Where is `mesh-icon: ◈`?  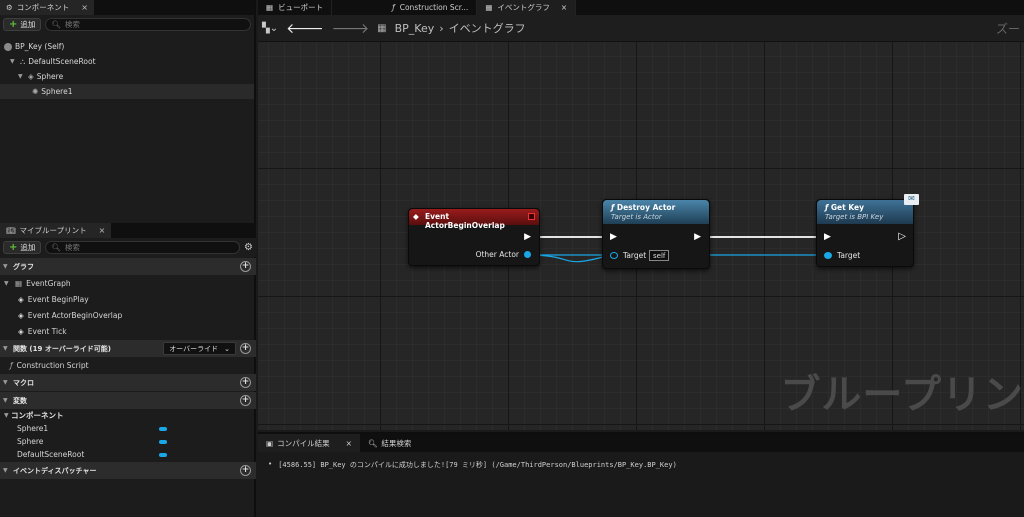 mesh-icon: ◈ is located at coordinates (31, 76).